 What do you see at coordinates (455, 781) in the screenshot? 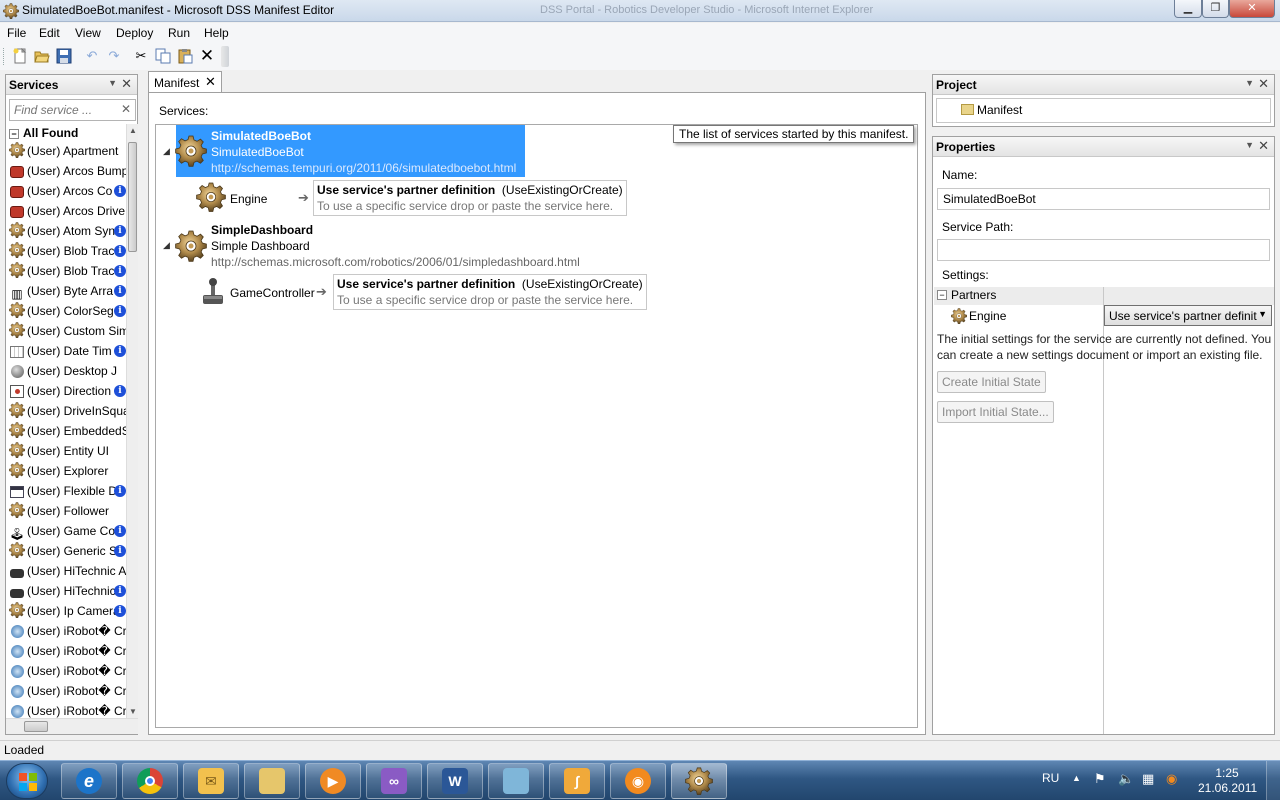
I see `taskbar-word: W` at bounding box center [455, 781].